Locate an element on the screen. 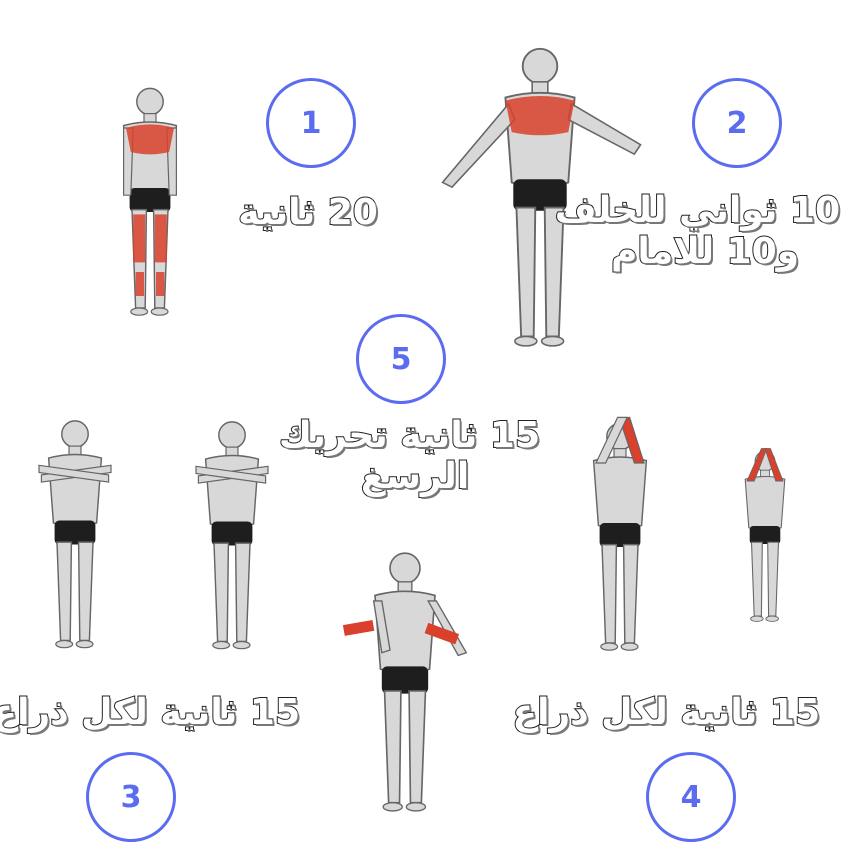 The width and height of the screenshot is (864, 864). step-2-label: 10 ثواني للخلف و10 للامام is located at coordinates (697, 231).